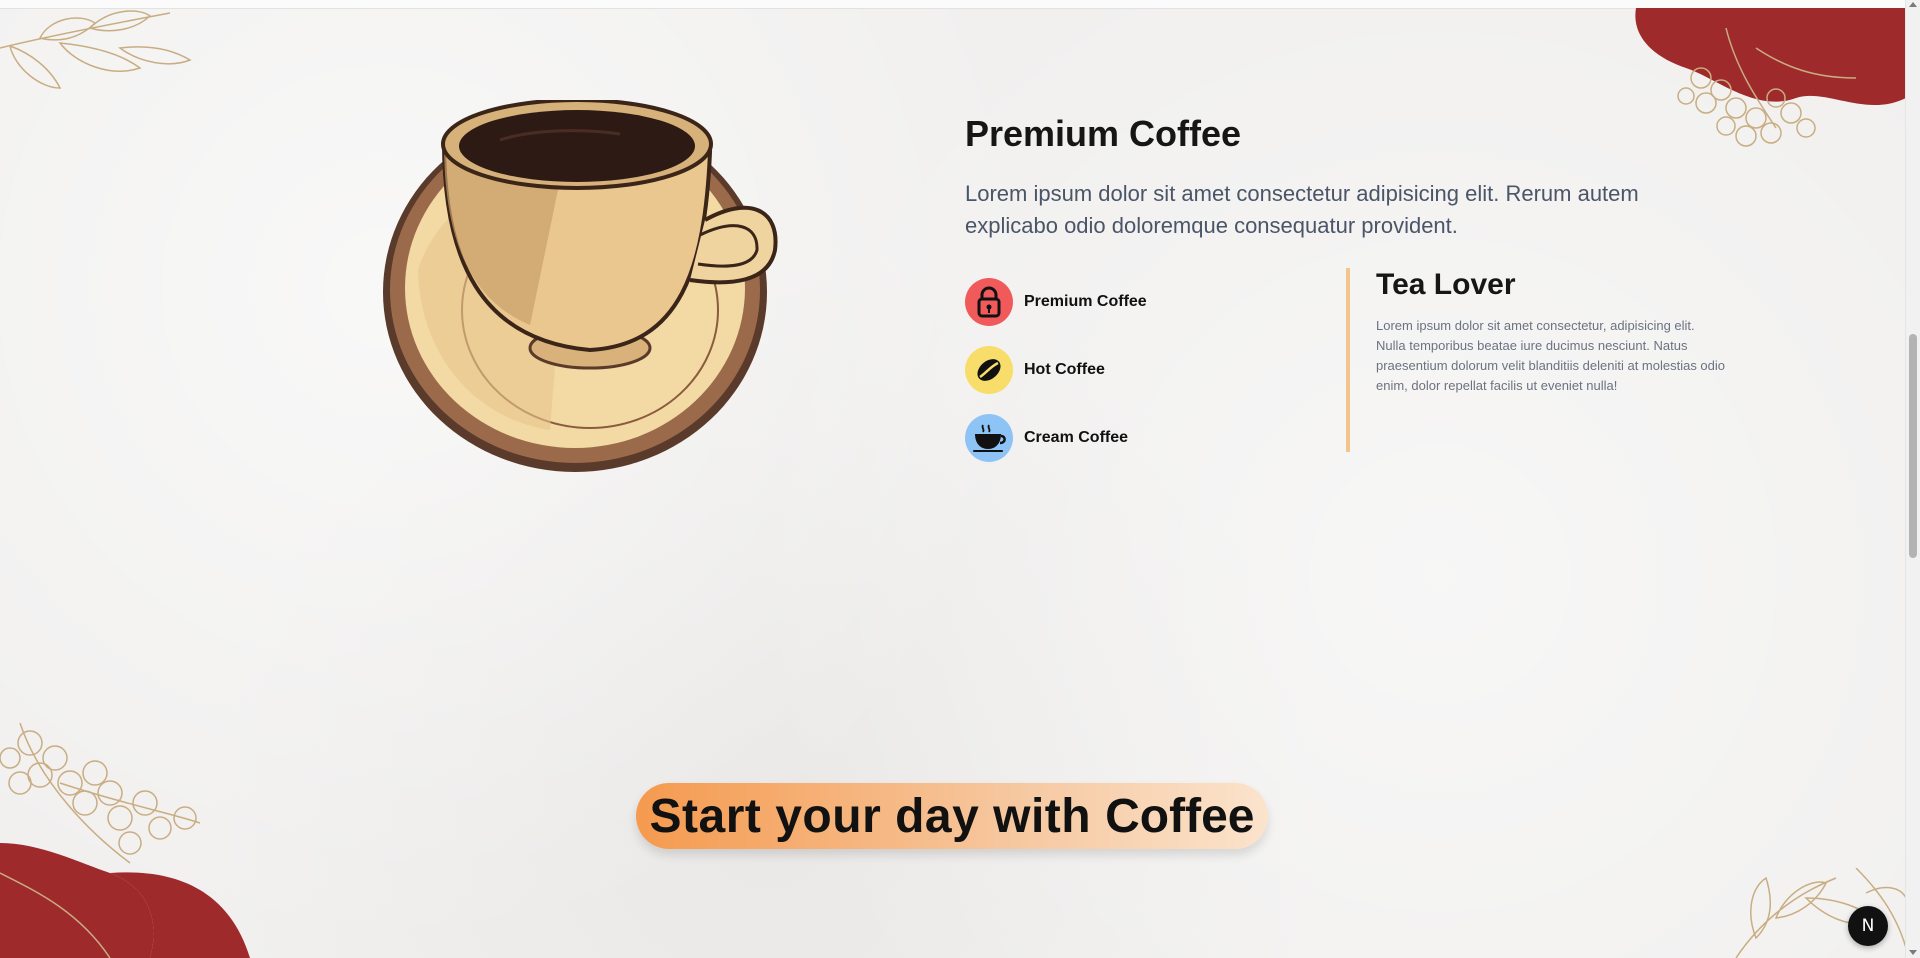 Image resolution: width=1920 pixels, height=958 pixels. What do you see at coordinates (1145, 438) in the screenshot?
I see `feature-item-cream-coffee: Cream Coffee` at bounding box center [1145, 438].